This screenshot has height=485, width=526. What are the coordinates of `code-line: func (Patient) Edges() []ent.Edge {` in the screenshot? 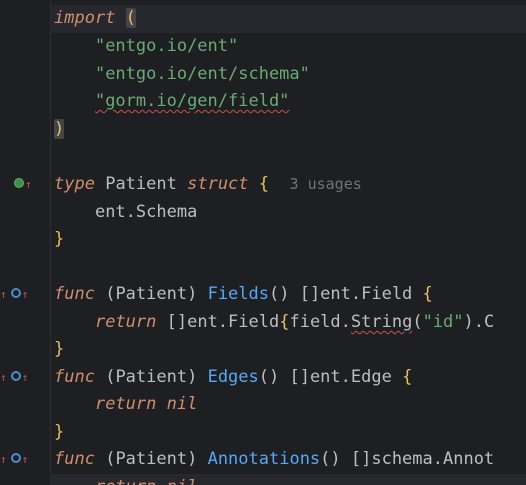 It's located at (288, 378).